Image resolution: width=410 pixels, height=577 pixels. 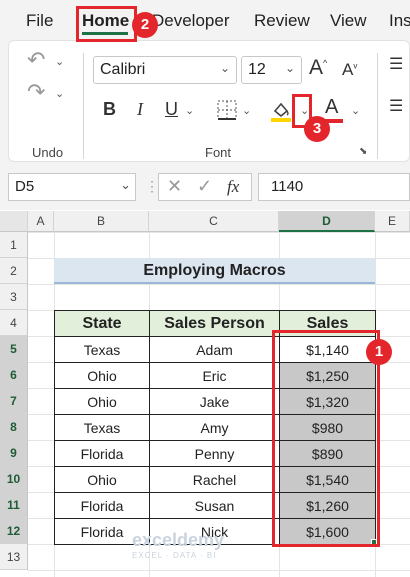 I want to click on column-header-b: B, so click(x=101, y=221).